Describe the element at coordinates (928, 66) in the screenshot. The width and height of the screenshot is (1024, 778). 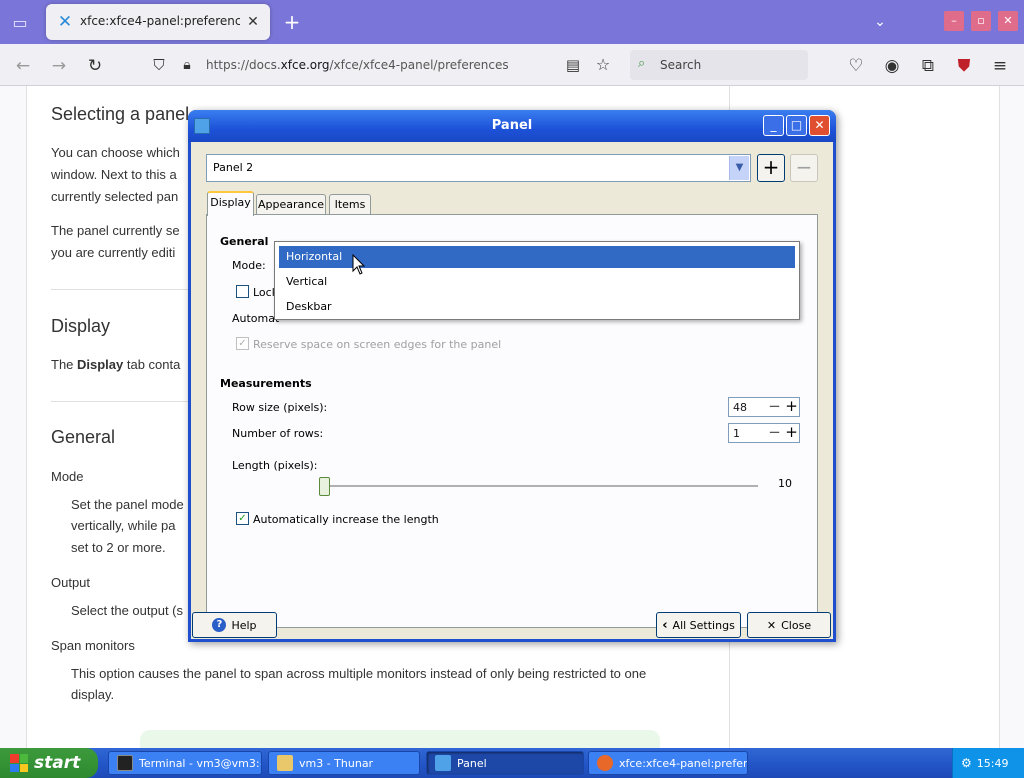
I see `extensions-icon: ⧉` at that location.